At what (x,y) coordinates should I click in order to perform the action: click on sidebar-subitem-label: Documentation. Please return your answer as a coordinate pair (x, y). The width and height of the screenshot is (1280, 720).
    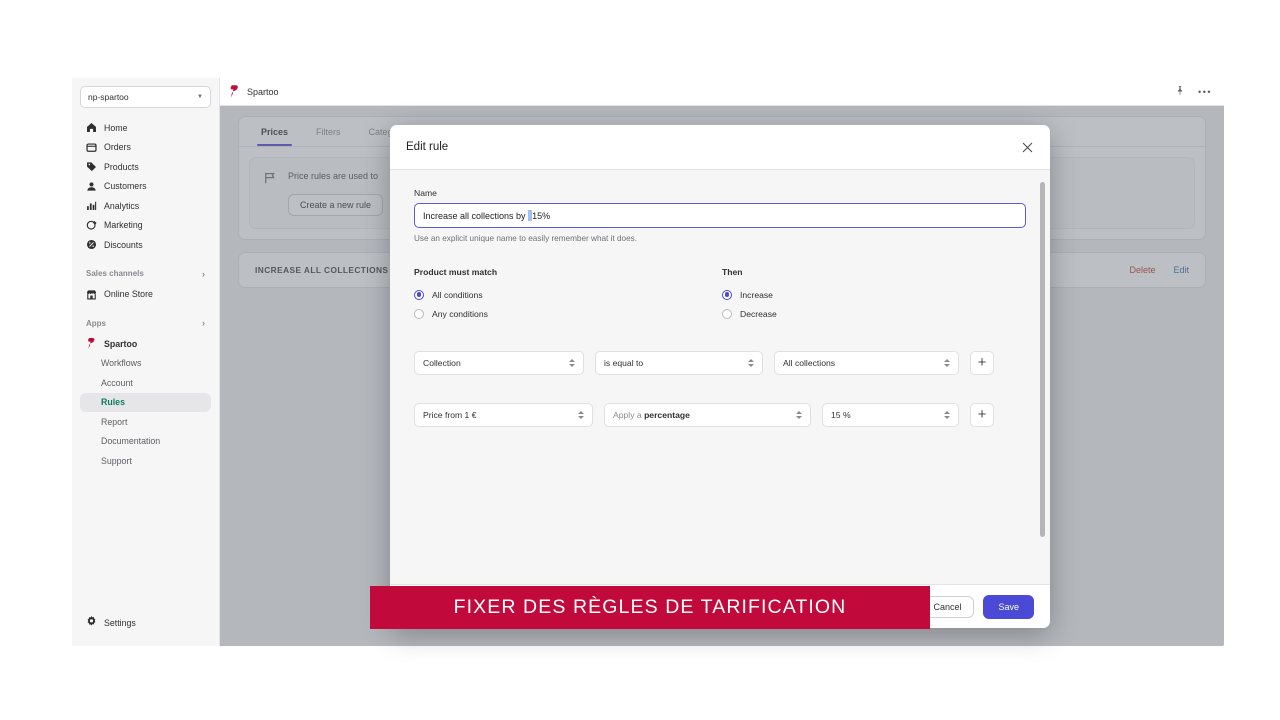
    Looking at the image, I should click on (131, 441).